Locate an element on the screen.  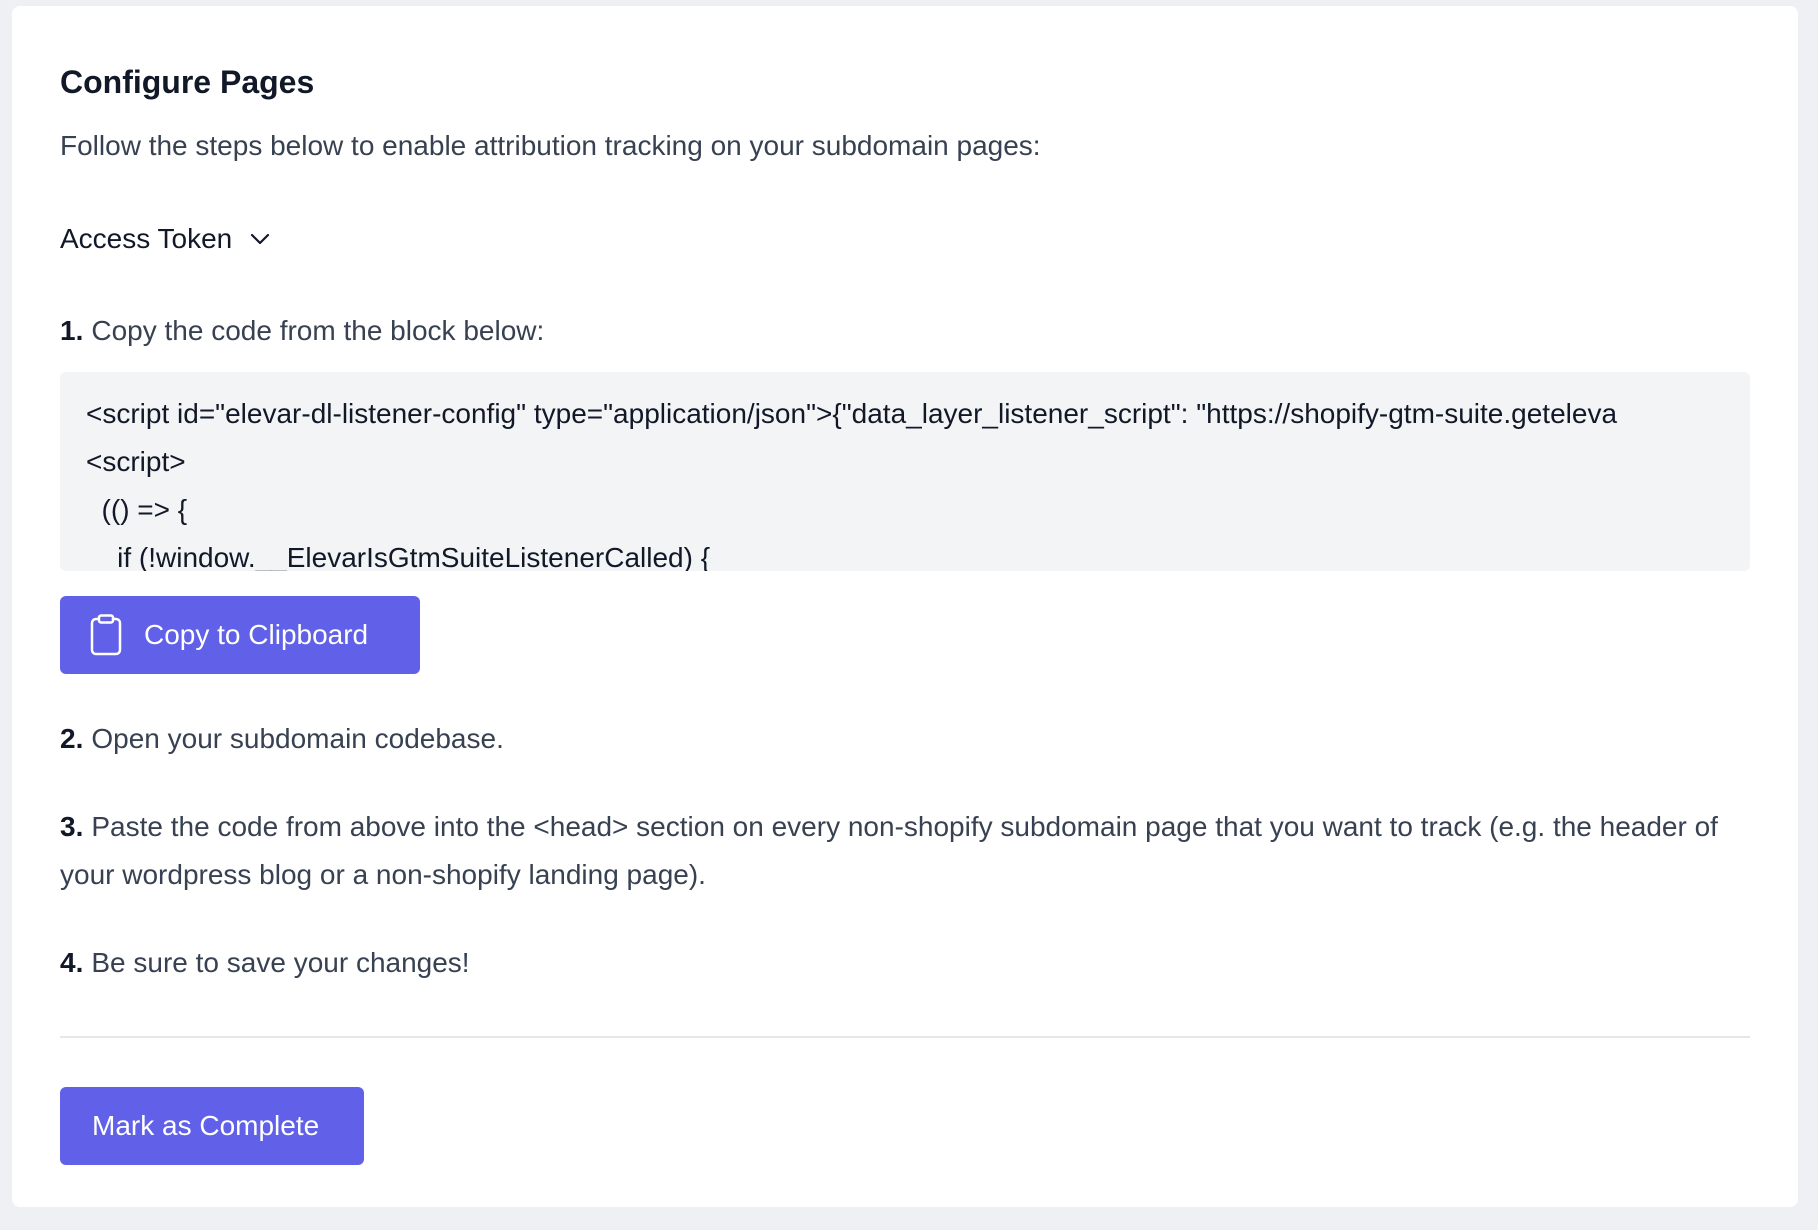
code-line: (() => { is located at coordinates (137, 509).